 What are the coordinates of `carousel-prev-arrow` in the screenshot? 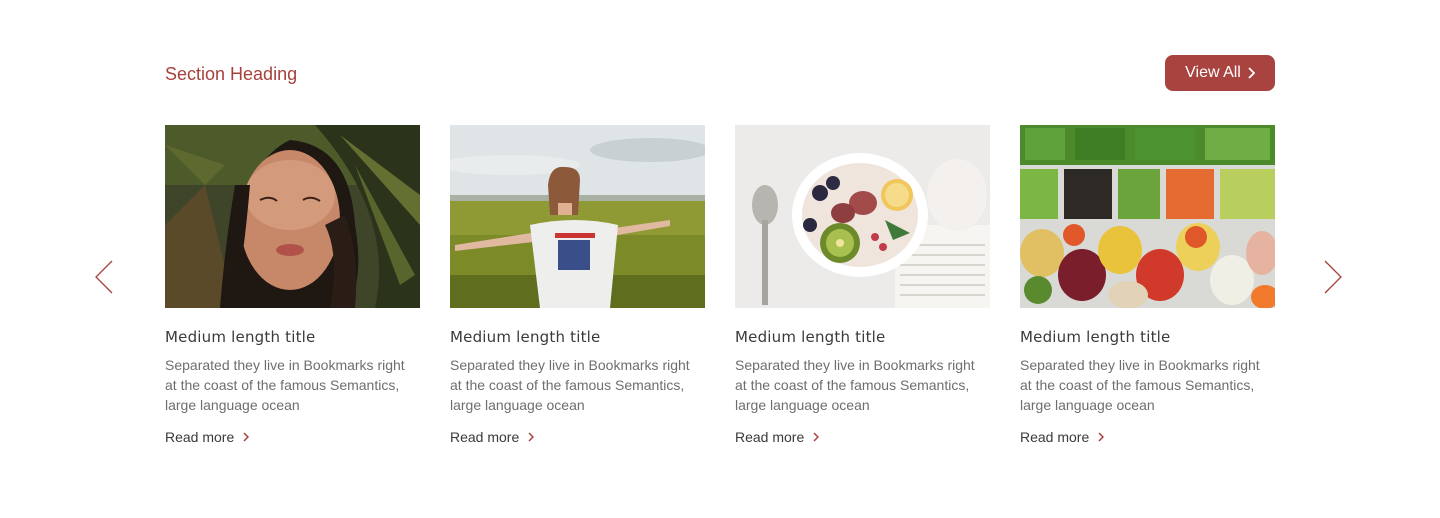 It's located at (104, 277).